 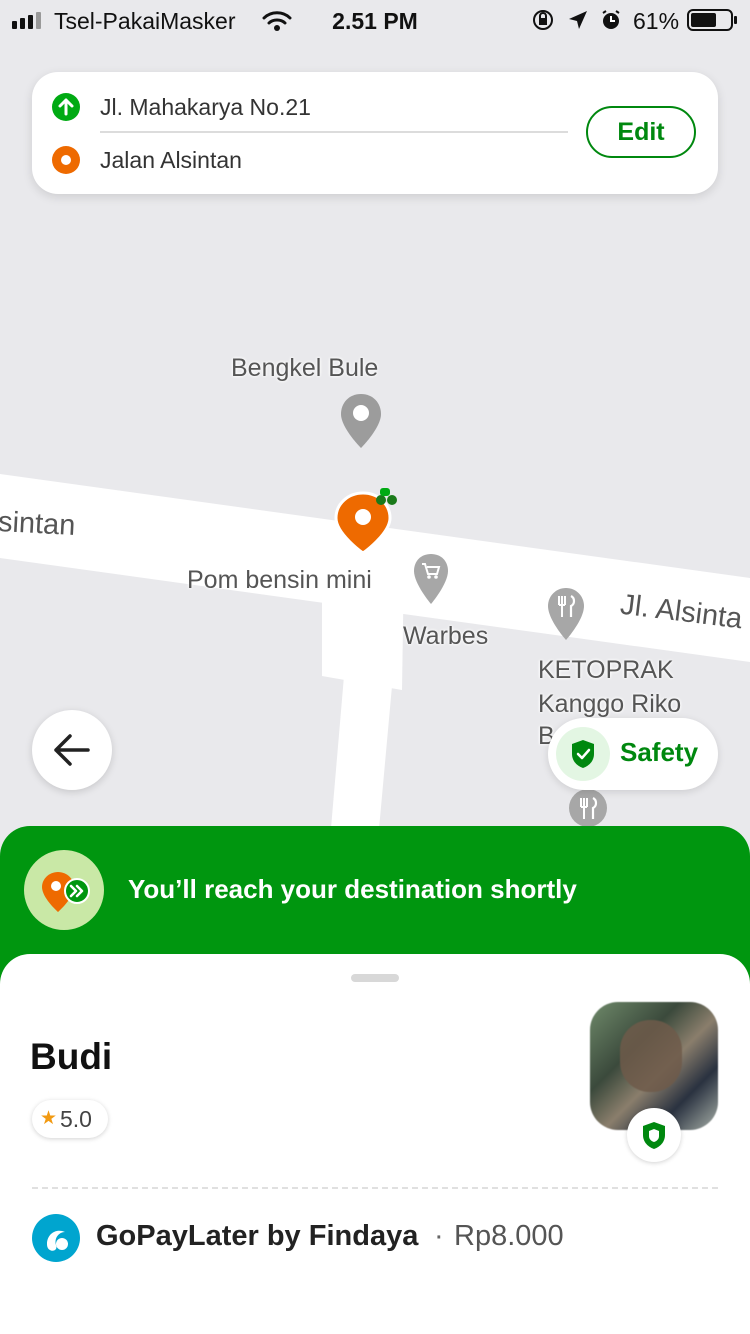 I want to click on destination-dot-icon, so click(x=66, y=160).